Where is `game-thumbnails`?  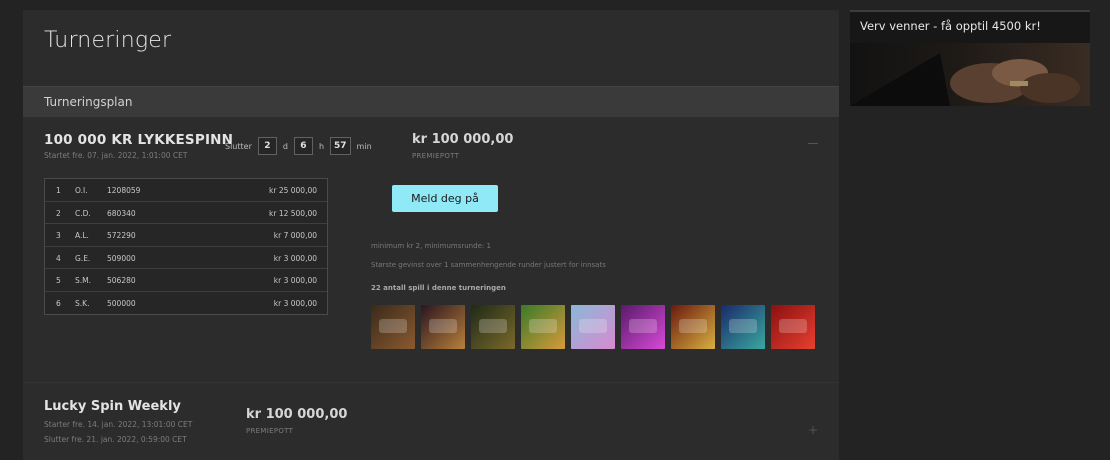 game-thumbnails is located at coordinates (593, 327).